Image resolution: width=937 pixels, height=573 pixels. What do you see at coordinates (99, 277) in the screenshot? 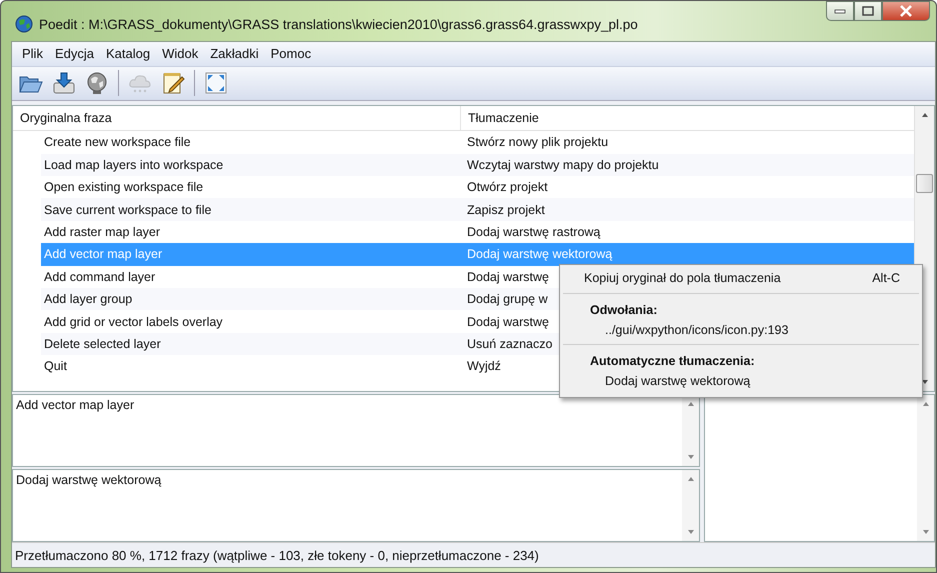
I see `table-cell-text: Add command layer` at bounding box center [99, 277].